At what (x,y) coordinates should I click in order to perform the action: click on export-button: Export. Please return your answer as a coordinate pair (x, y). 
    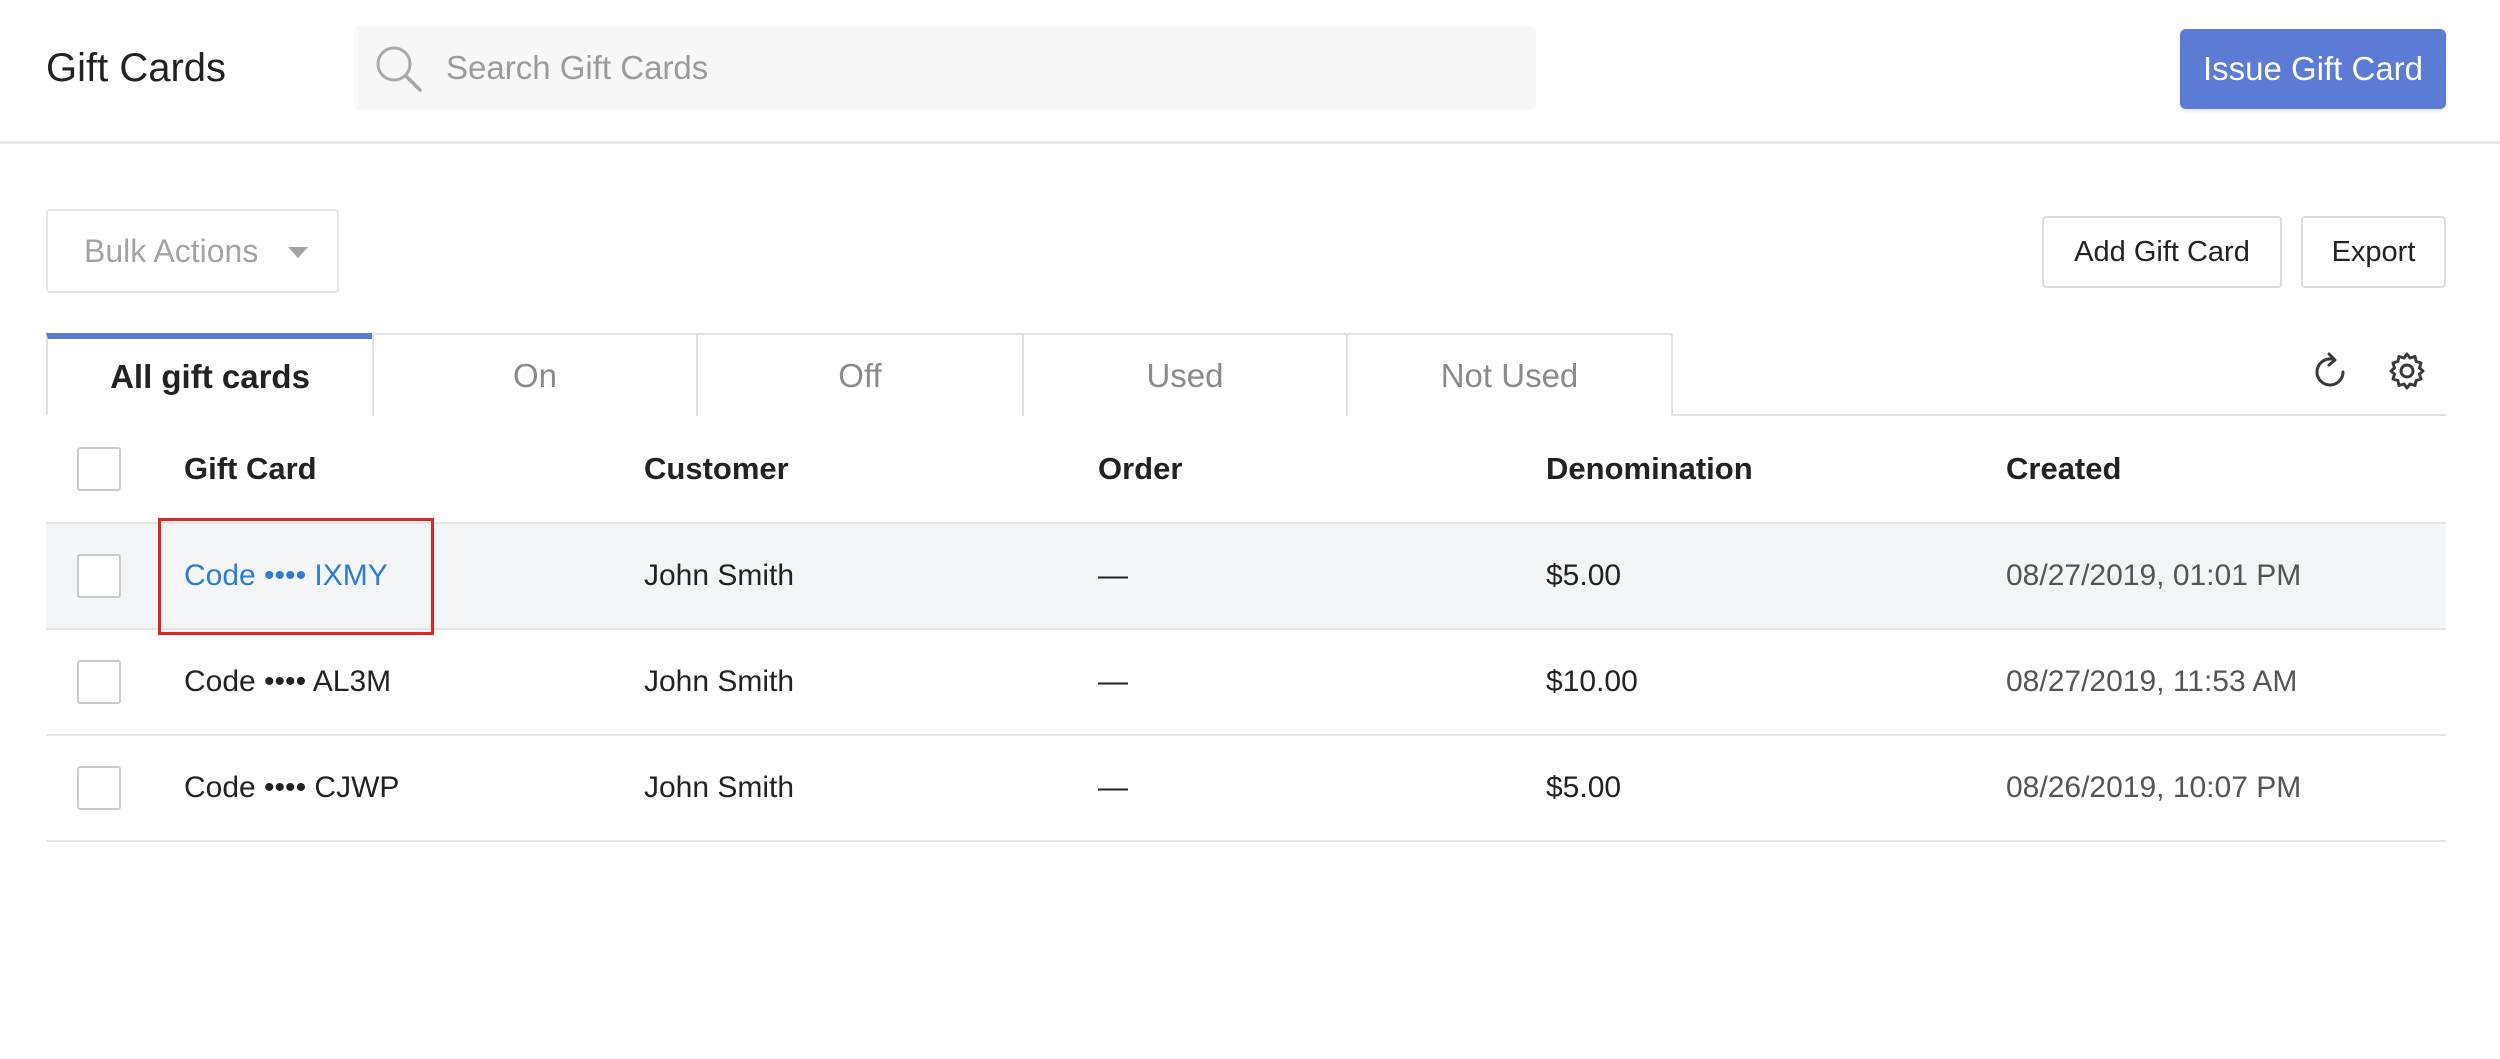
    Looking at the image, I should click on (2373, 252).